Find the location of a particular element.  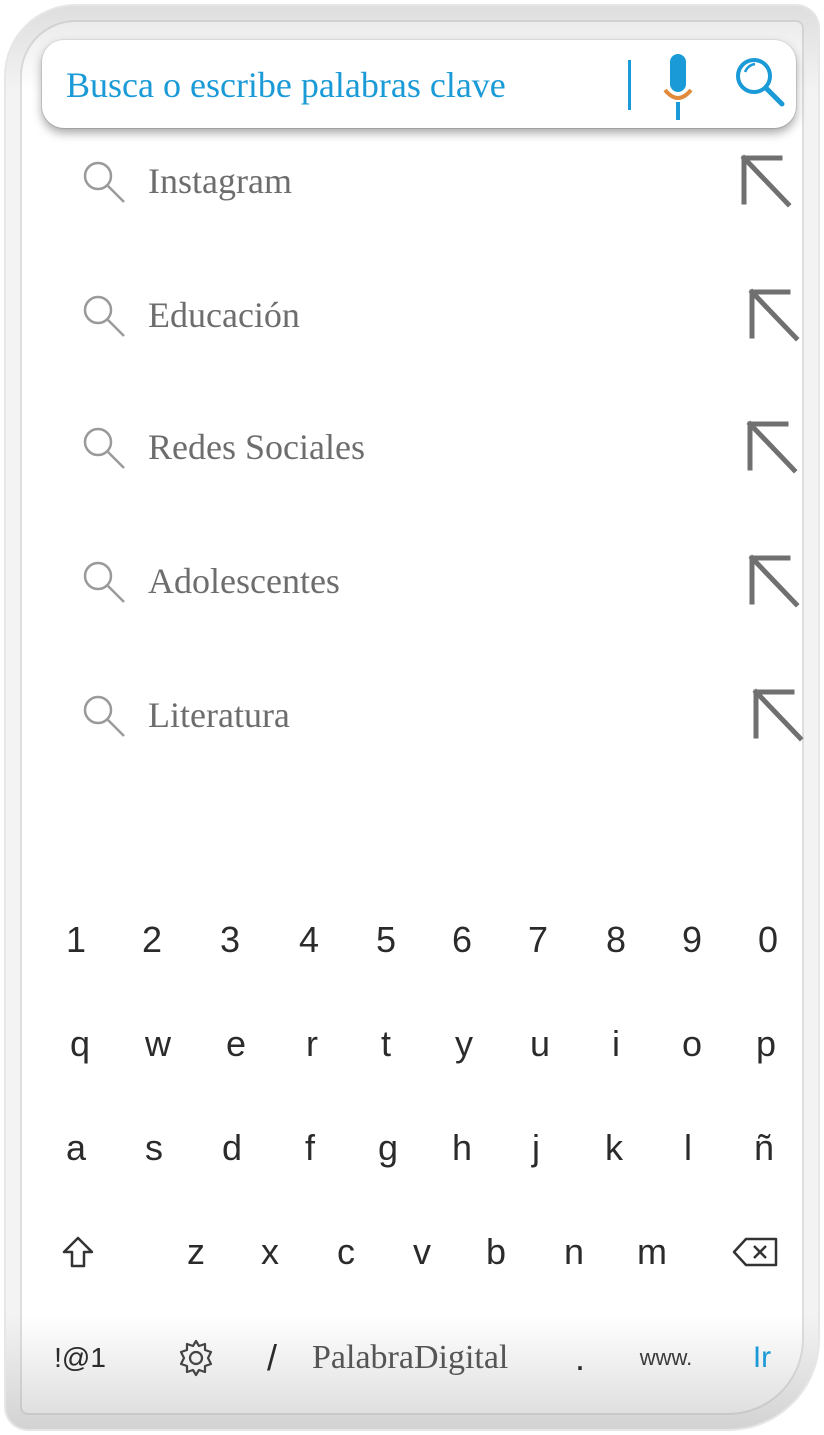

key-u: u is located at coordinates (540, 1044).